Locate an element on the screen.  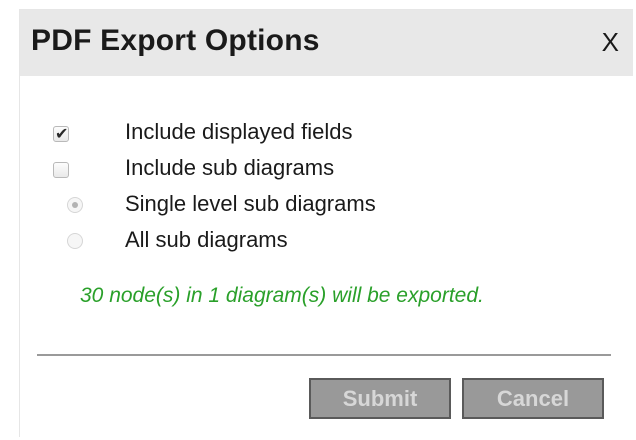
include-sub-diagrams-checkbox is located at coordinates (61, 170).